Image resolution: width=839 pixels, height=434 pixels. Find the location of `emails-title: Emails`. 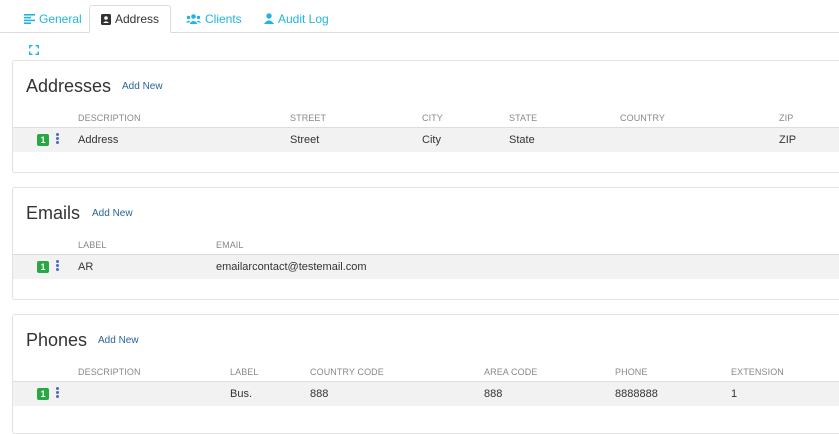

emails-title: Emails is located at coordinates (53, 213).